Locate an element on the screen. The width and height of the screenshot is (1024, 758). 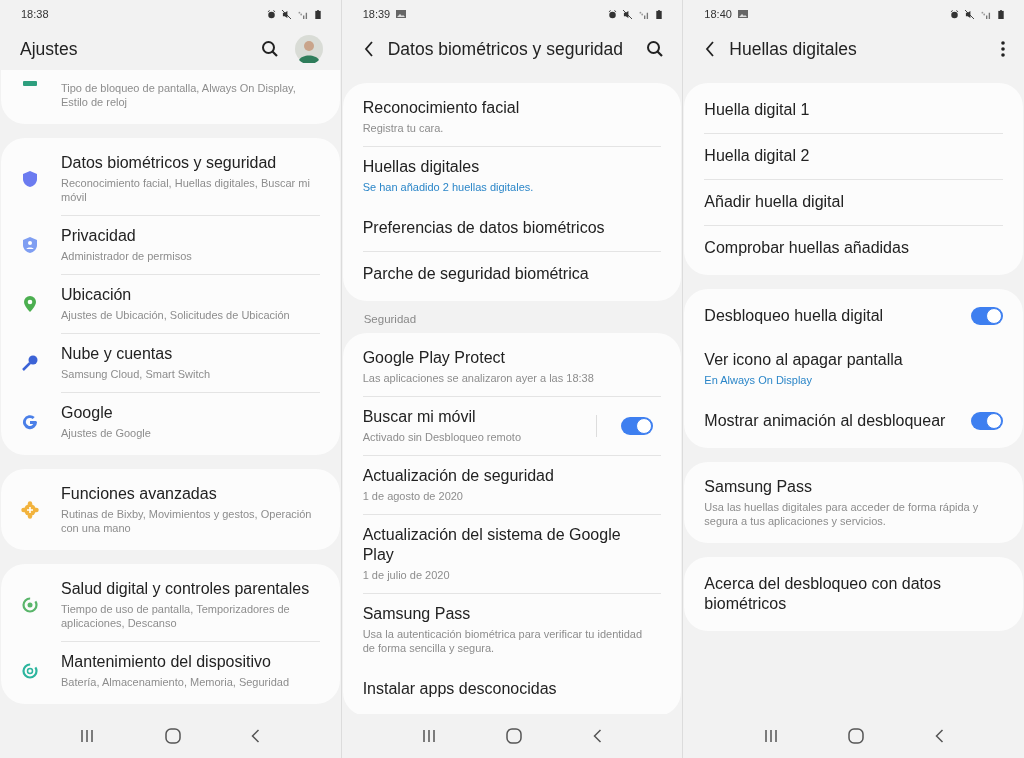
settings-item: Actualización del sistema de Google Play 1 de julio de 2020 is located at coordinates (512, 553).